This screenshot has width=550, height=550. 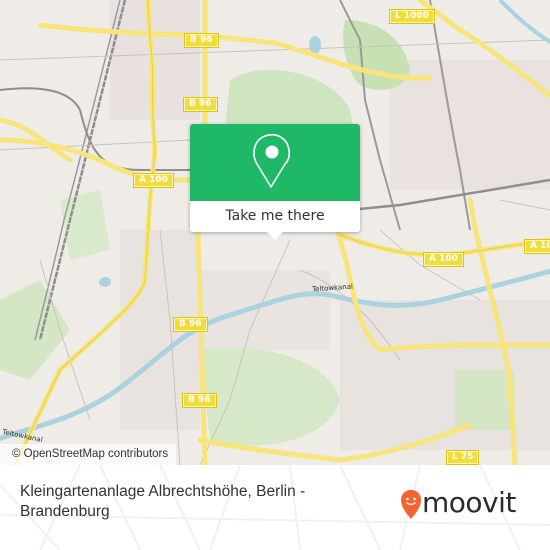 I want to click on location-popup: Take me there, so click(x=275, y=182).